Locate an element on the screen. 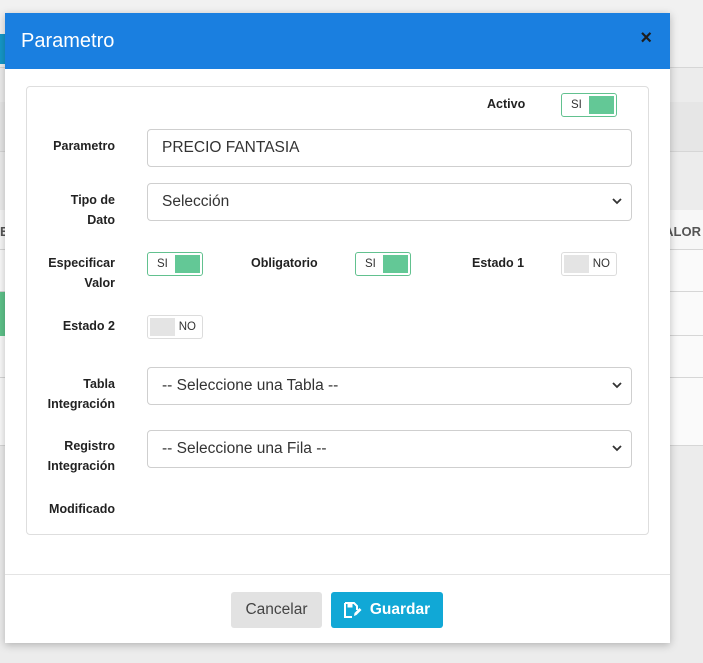 This screenshot has height=663, width=703. save-button-label: Guardar is located at coordinates (400, 609).